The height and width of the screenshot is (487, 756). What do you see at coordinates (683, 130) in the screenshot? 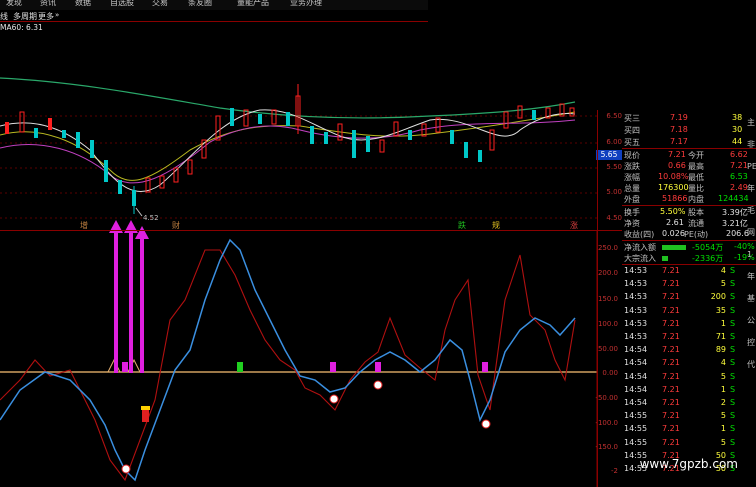
I see `order-book-row: 买四 7.18 30` at bounding box center [683, 130].